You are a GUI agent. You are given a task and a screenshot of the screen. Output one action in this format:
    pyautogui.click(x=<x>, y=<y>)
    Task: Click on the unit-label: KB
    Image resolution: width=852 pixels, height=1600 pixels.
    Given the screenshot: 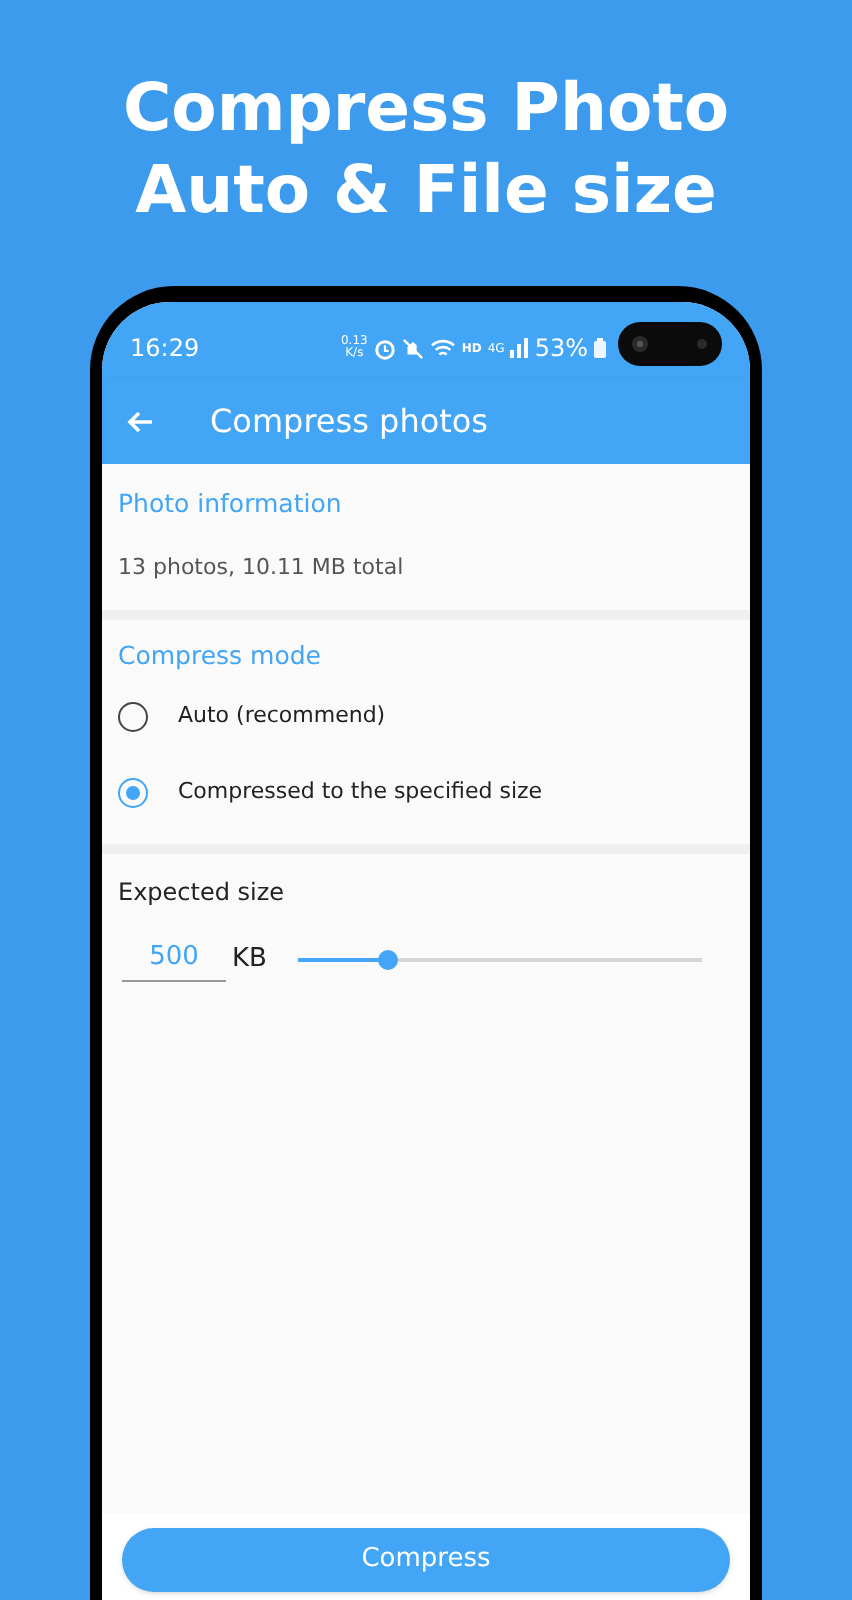 What is the action you would take?
    pyautogui.click(x=249, y=960)
    